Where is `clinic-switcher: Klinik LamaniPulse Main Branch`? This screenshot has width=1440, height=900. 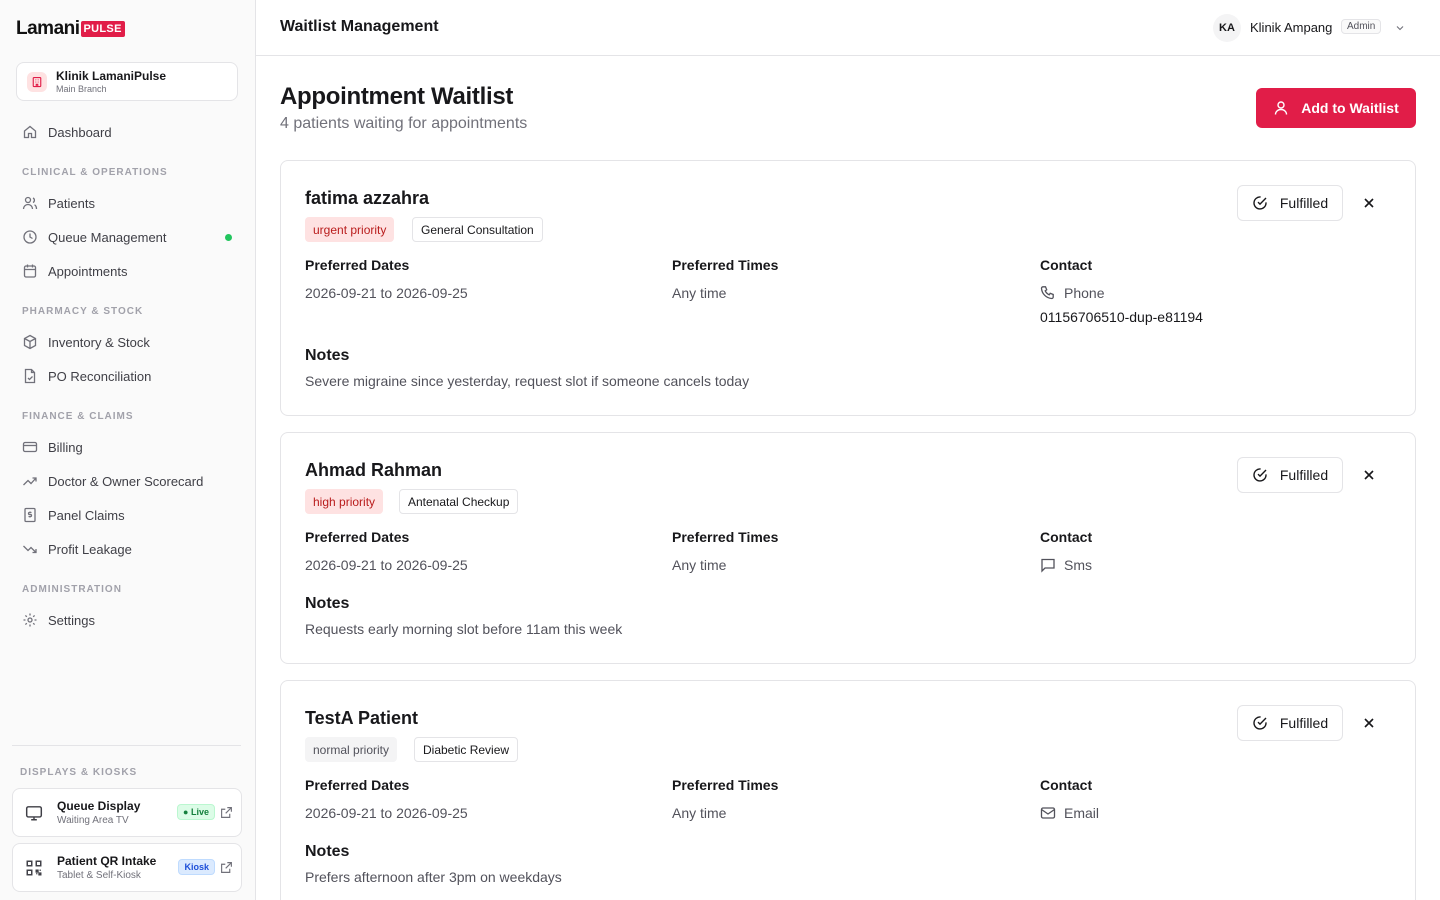 clinic-switcher: Klinik LamaniPulse Main Branch is located at coordinates (127, 81).